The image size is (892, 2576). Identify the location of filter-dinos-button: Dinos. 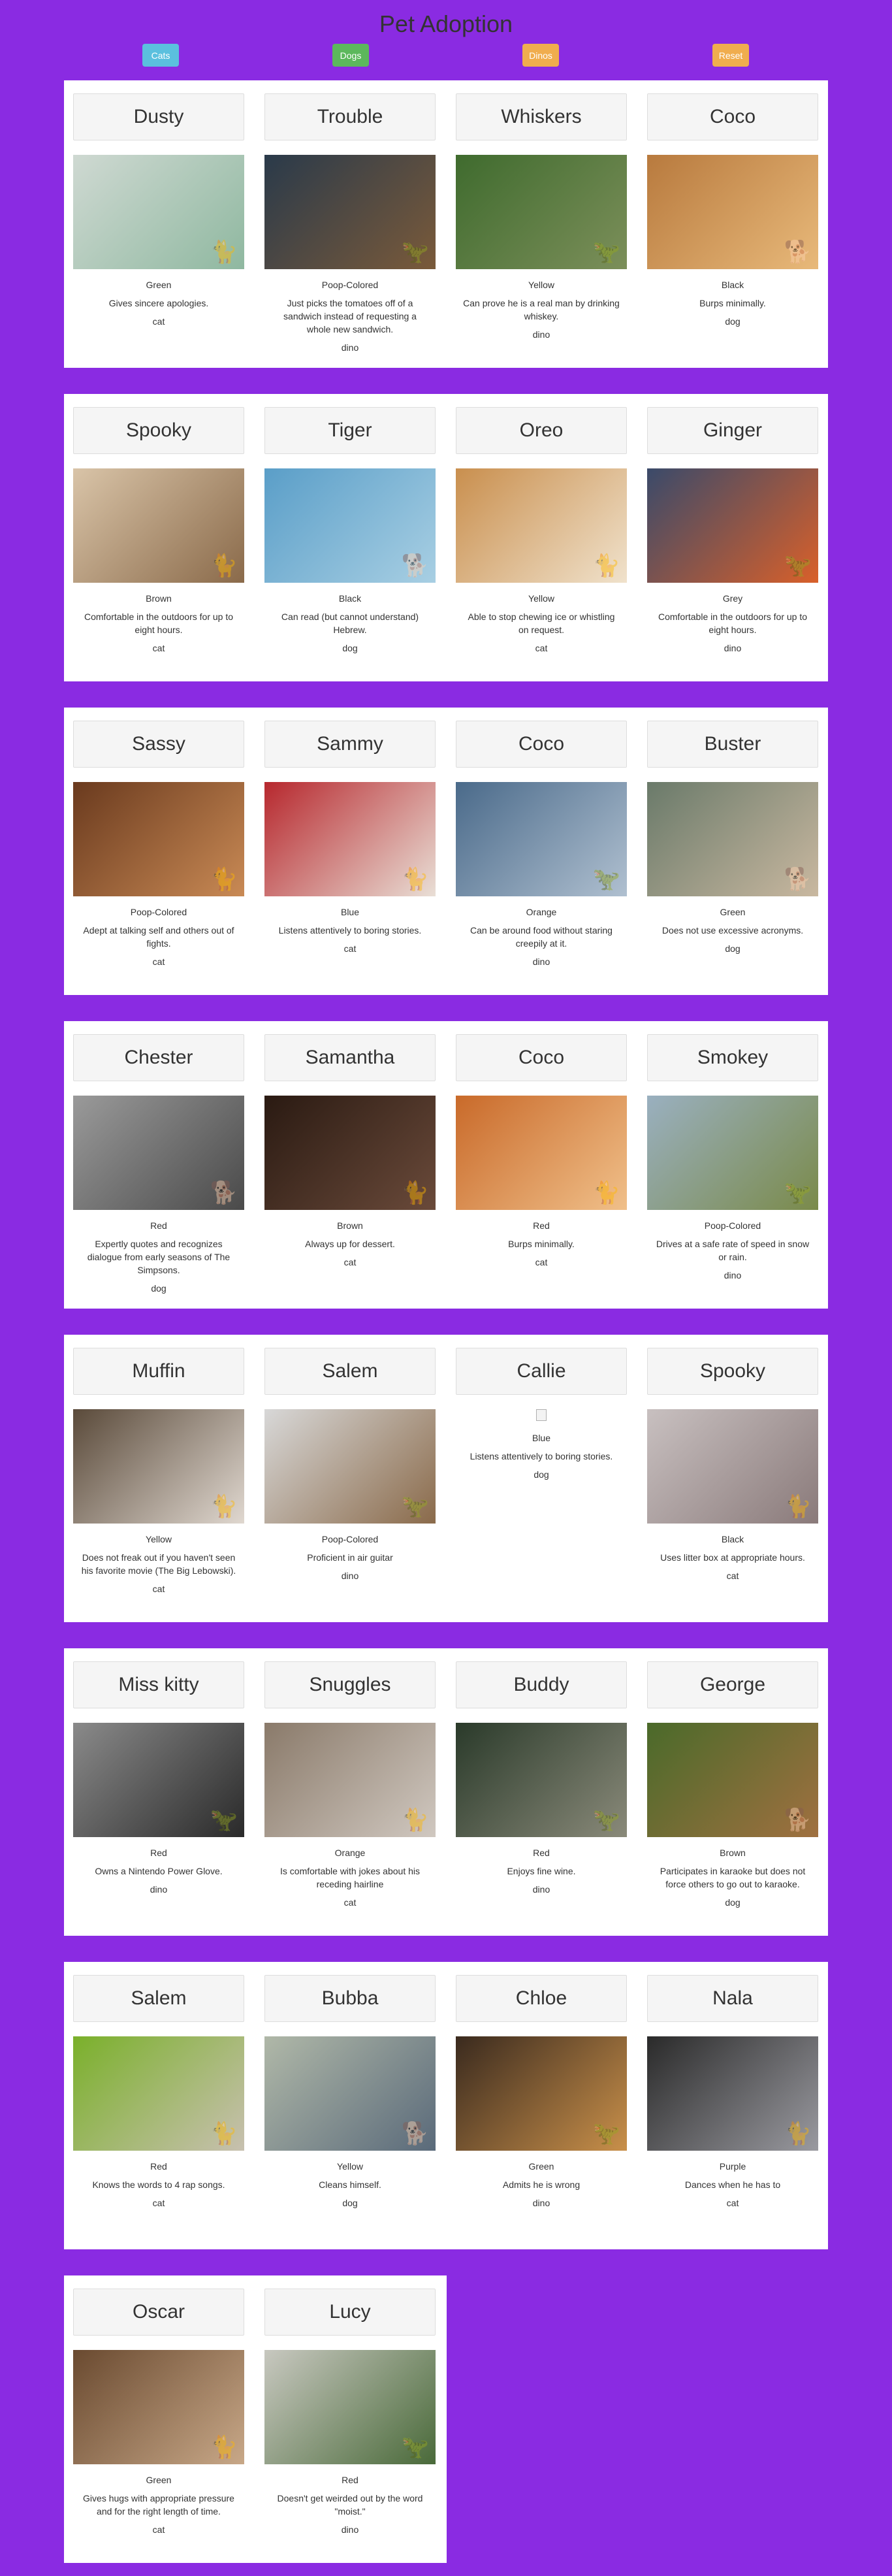
(540, 56).